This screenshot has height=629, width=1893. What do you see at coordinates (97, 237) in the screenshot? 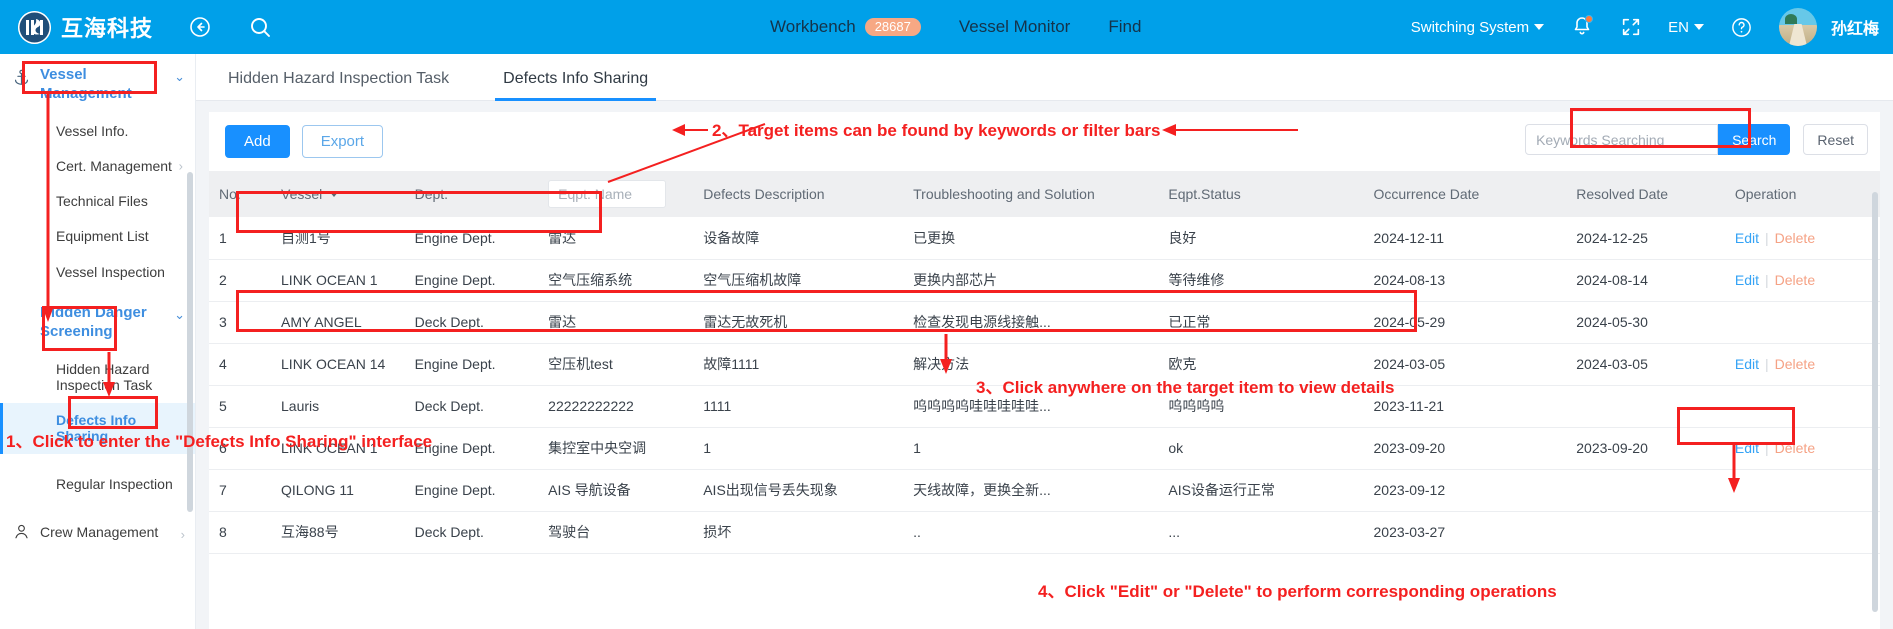
I see `sidebar-item-equipment-list: Equipment List` at bounding box center [97, 237].